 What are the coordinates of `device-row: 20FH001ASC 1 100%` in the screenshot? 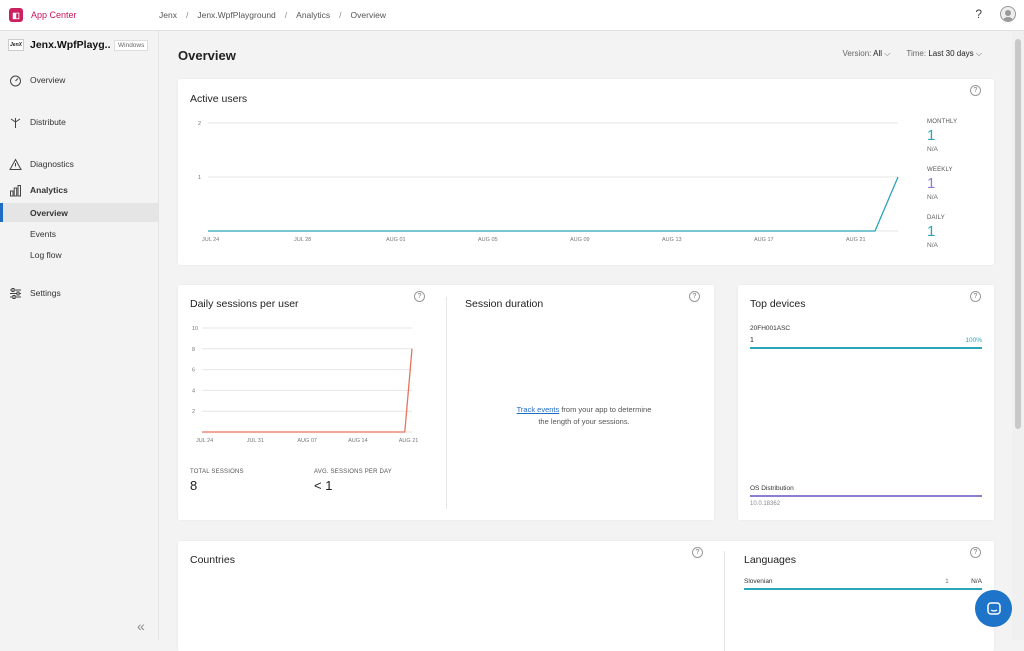 It's located at (866, 337).